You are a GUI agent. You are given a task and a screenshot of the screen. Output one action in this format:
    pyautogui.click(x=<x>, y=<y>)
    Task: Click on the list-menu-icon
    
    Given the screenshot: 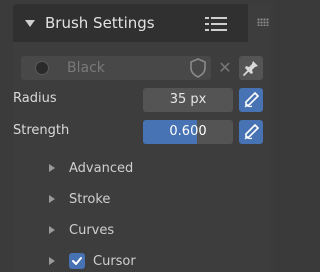 What is the action you would take?
    pyautogui.click(x=216, y=24)
    